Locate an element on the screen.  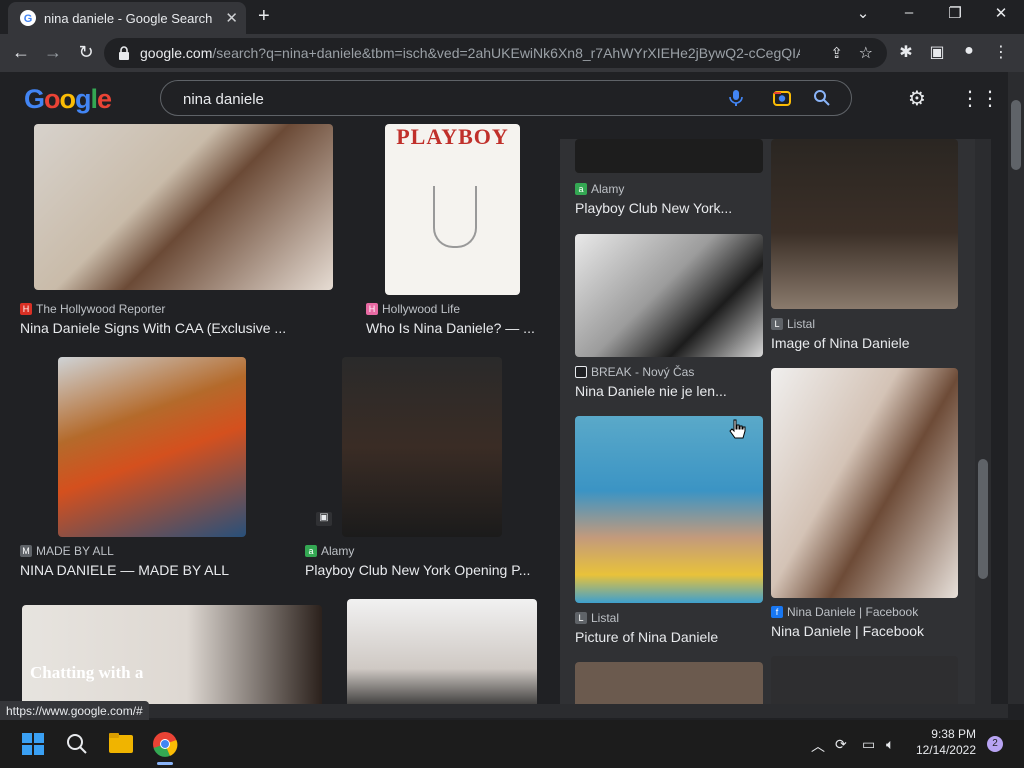
madebyall-icon: M is located at coordinates (26, 551).